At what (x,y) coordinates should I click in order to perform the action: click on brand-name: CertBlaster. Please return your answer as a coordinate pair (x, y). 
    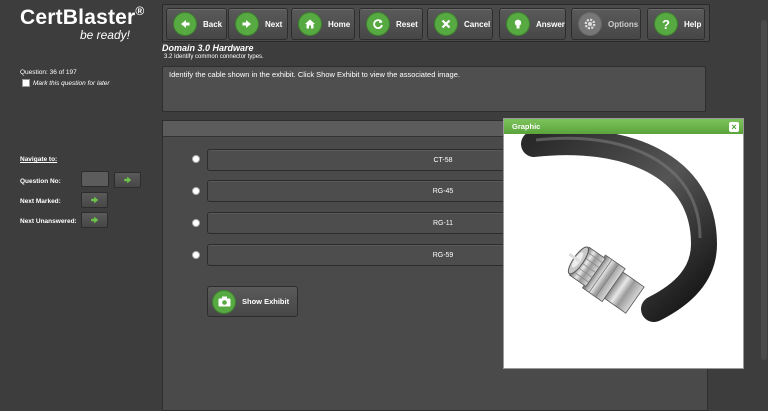
    Looking at the image, I should click on (78, 17).